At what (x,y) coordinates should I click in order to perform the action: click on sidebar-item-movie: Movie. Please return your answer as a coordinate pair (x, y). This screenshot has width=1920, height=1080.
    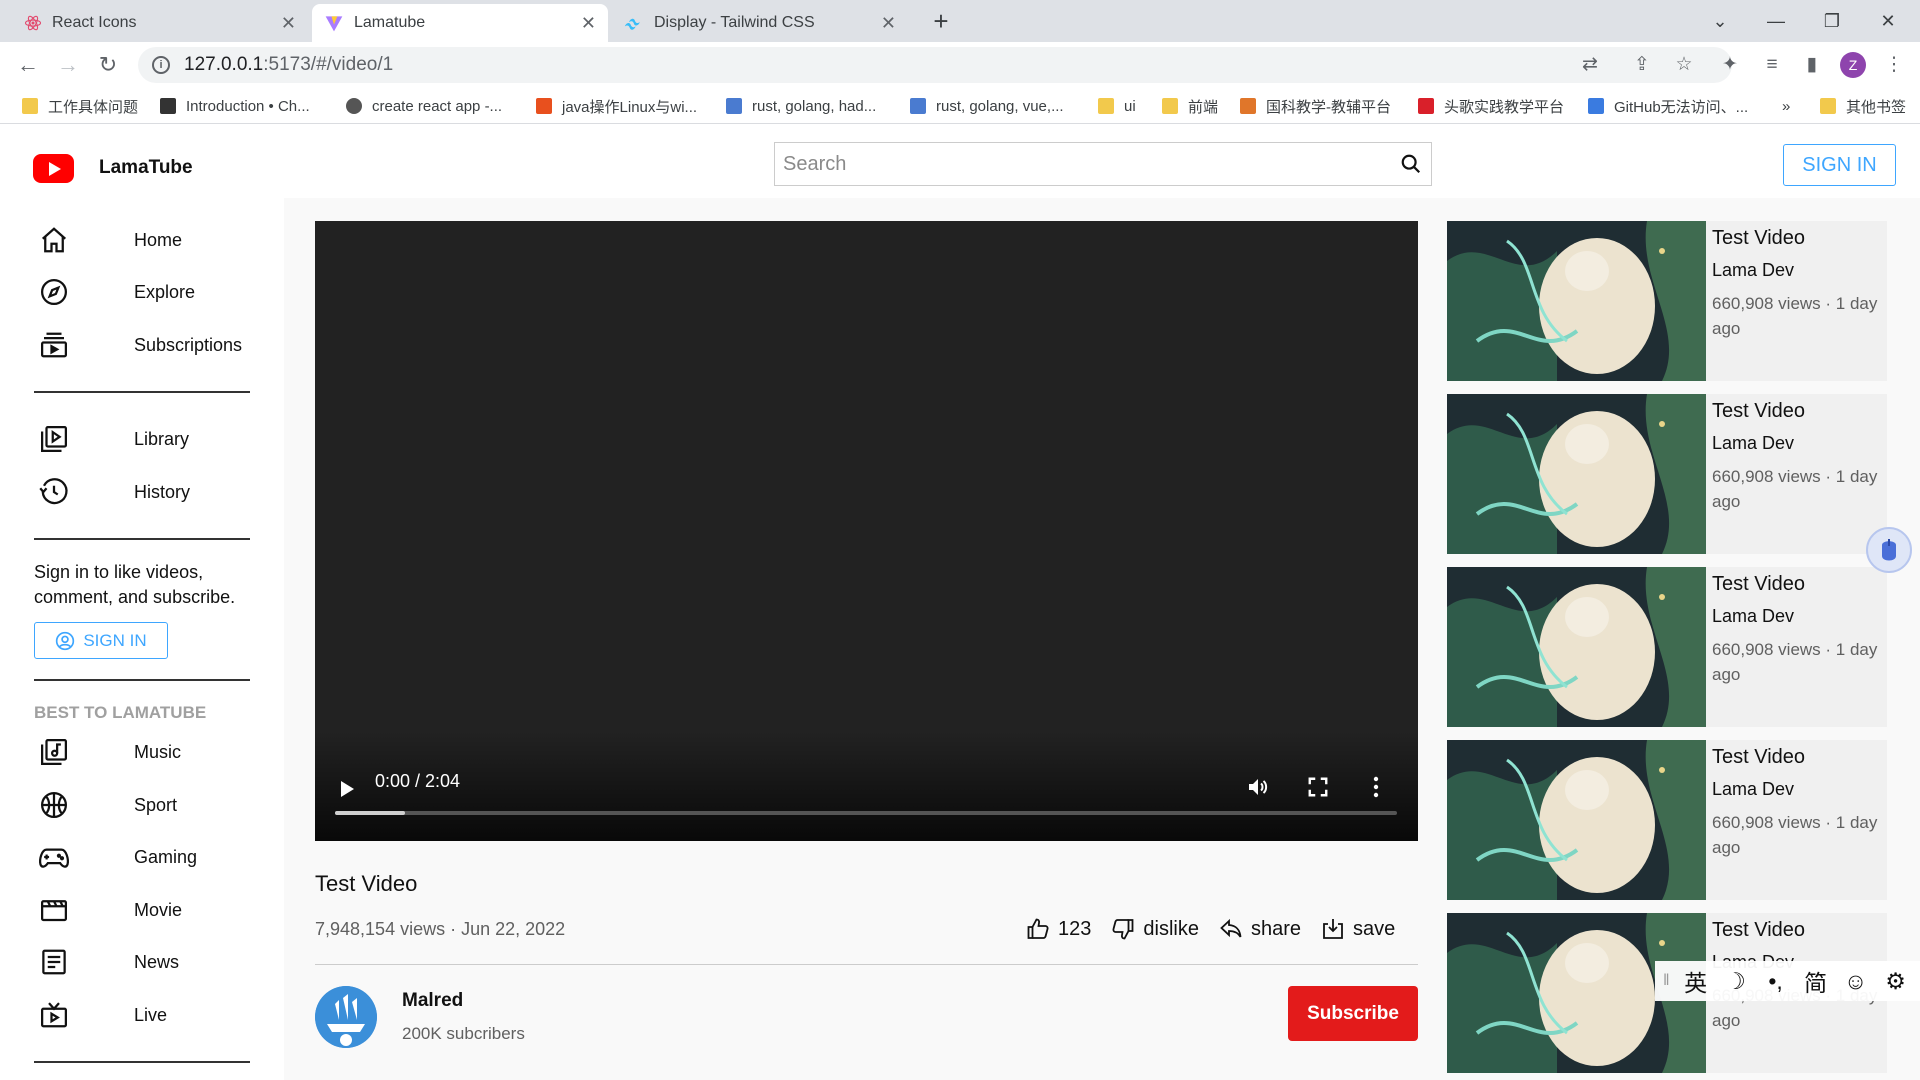
    Looking at the image, I should click on (149, 910).